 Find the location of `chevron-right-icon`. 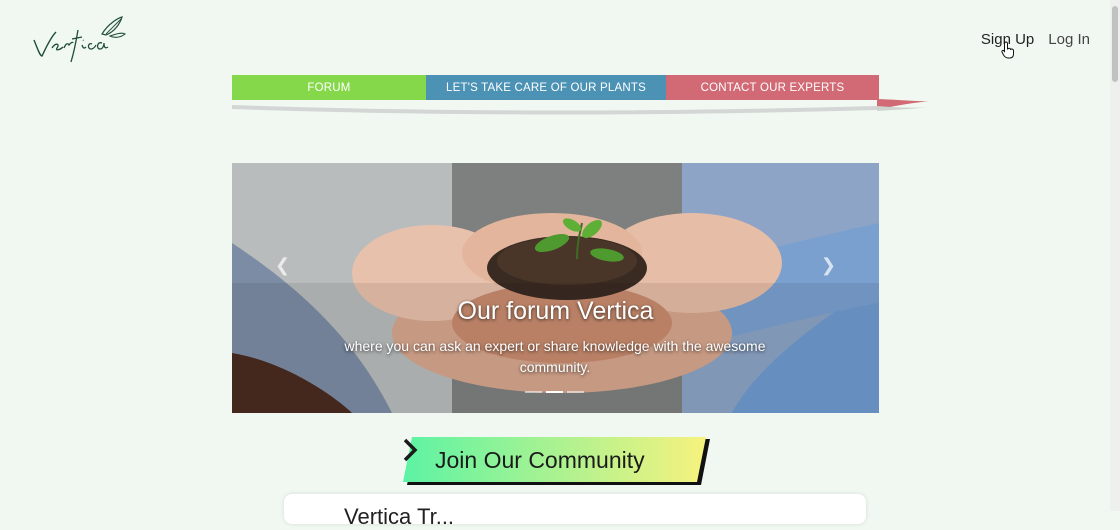

chevron-right-icon is located at coordinates (410, 450).